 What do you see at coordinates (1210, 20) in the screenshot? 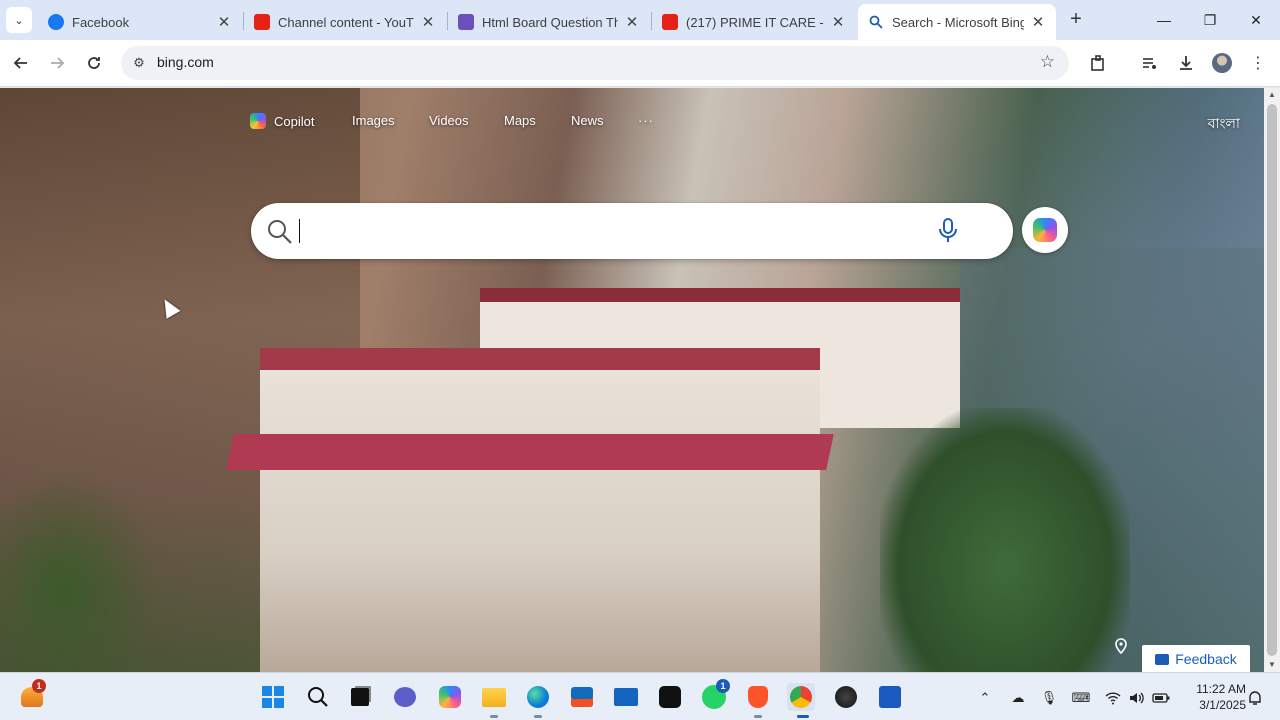
I see `restore-button: ❐` at bounding box center [1210, 20].